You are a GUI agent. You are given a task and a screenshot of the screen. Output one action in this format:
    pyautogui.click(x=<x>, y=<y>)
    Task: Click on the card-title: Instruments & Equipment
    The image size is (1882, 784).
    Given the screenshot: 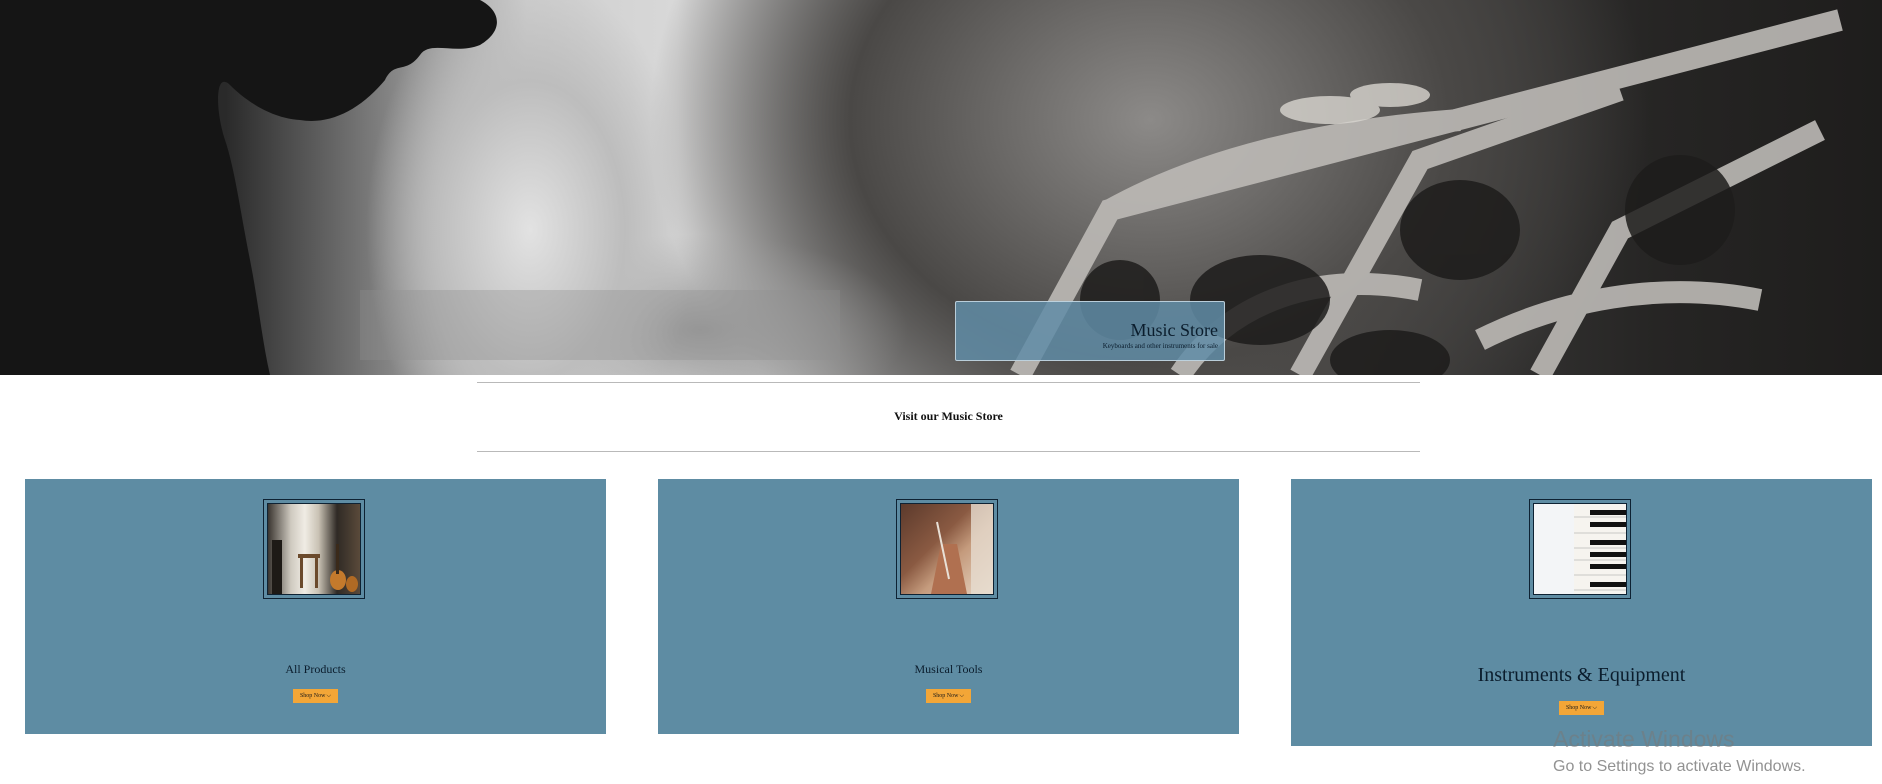 What is the action you would take?
    pyautogui.click(x=1581, y=675)
    